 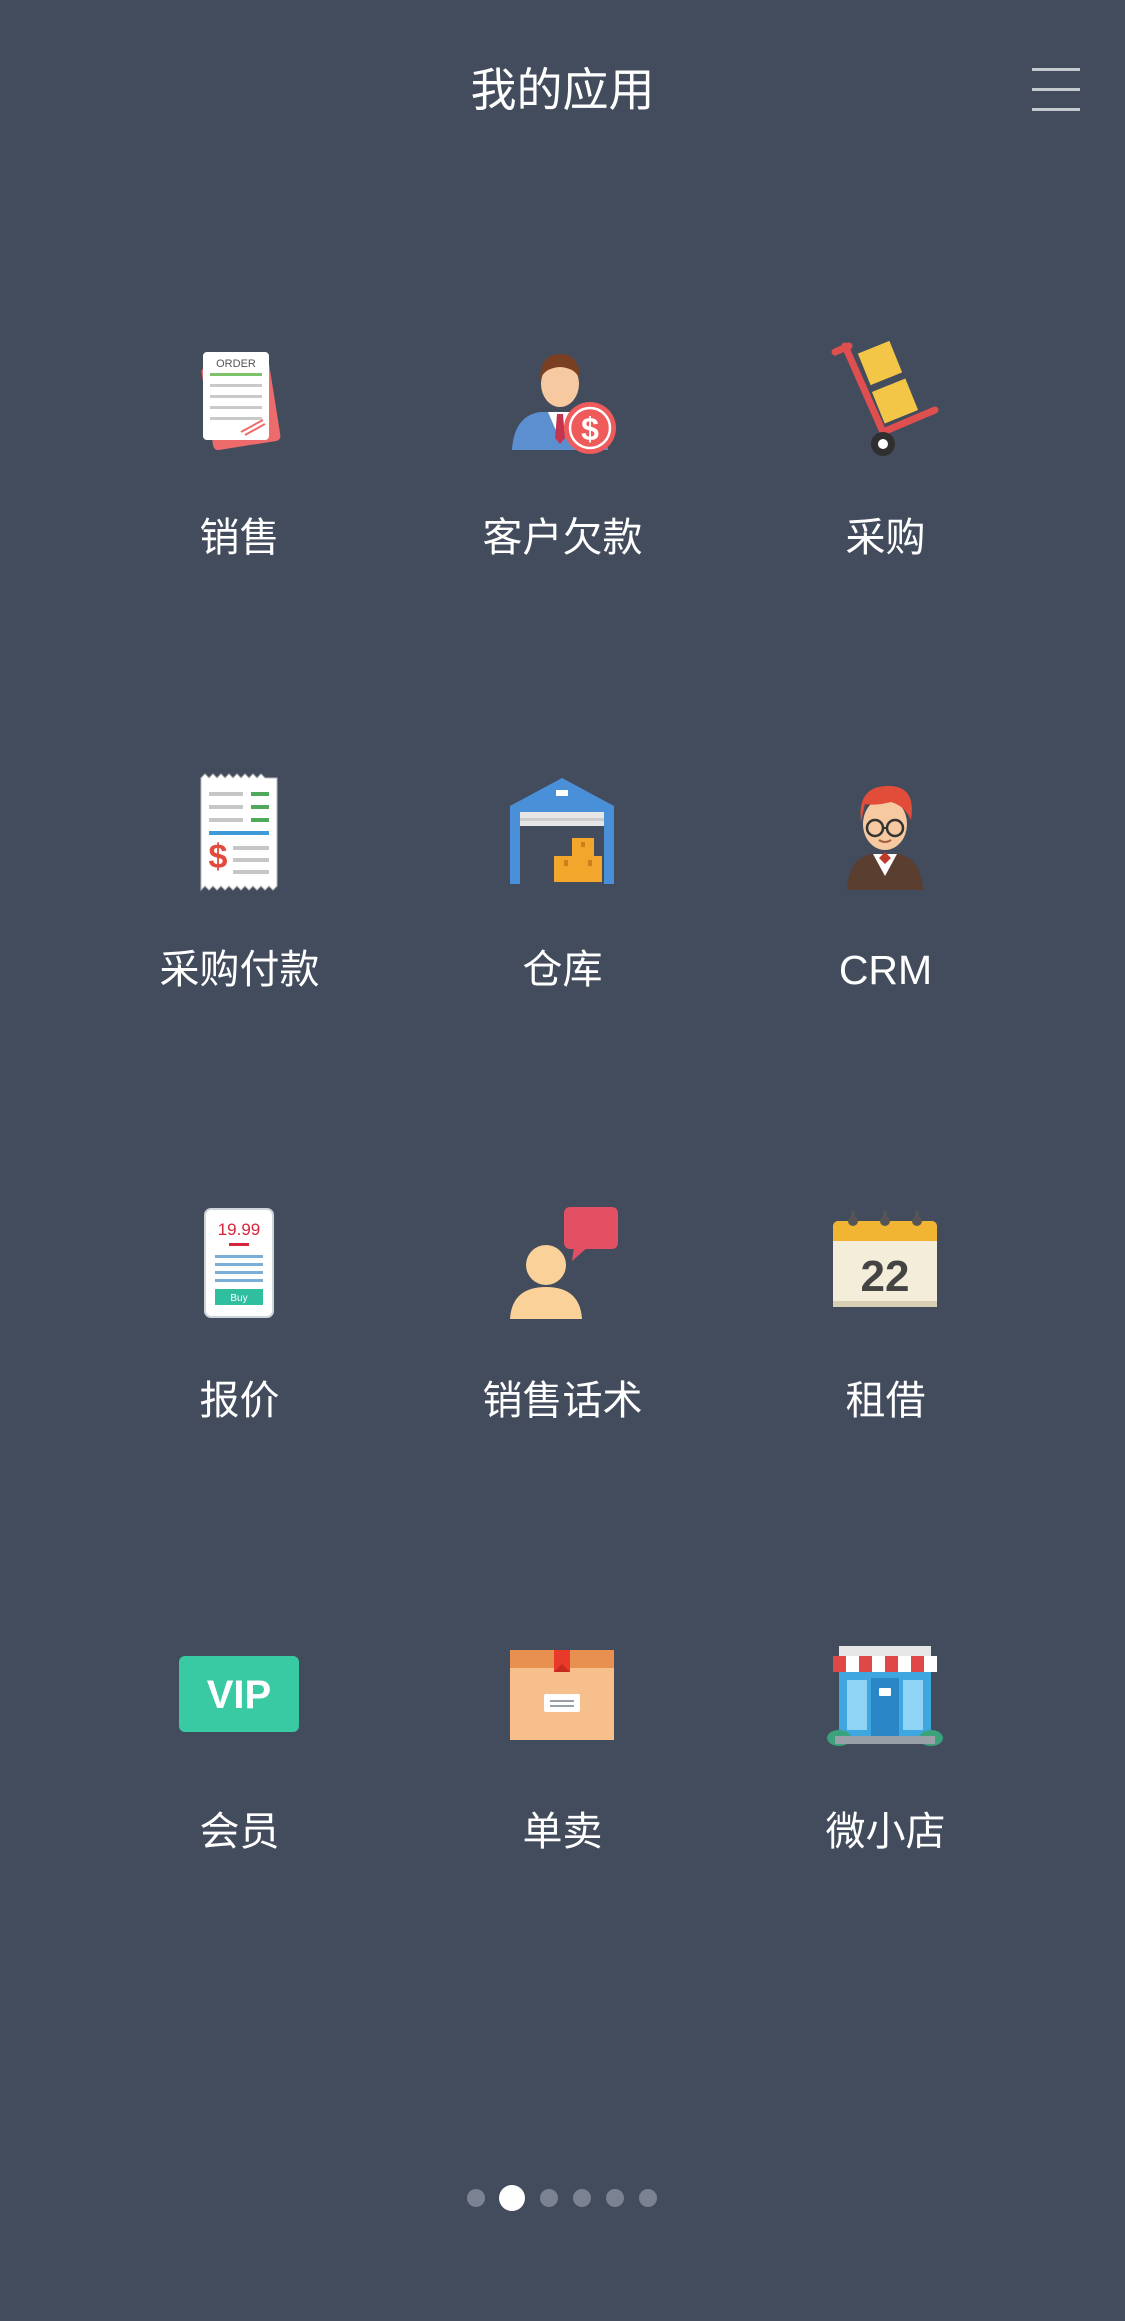 I want to click on buy-text: Buy, so click(x=238, y=1298).